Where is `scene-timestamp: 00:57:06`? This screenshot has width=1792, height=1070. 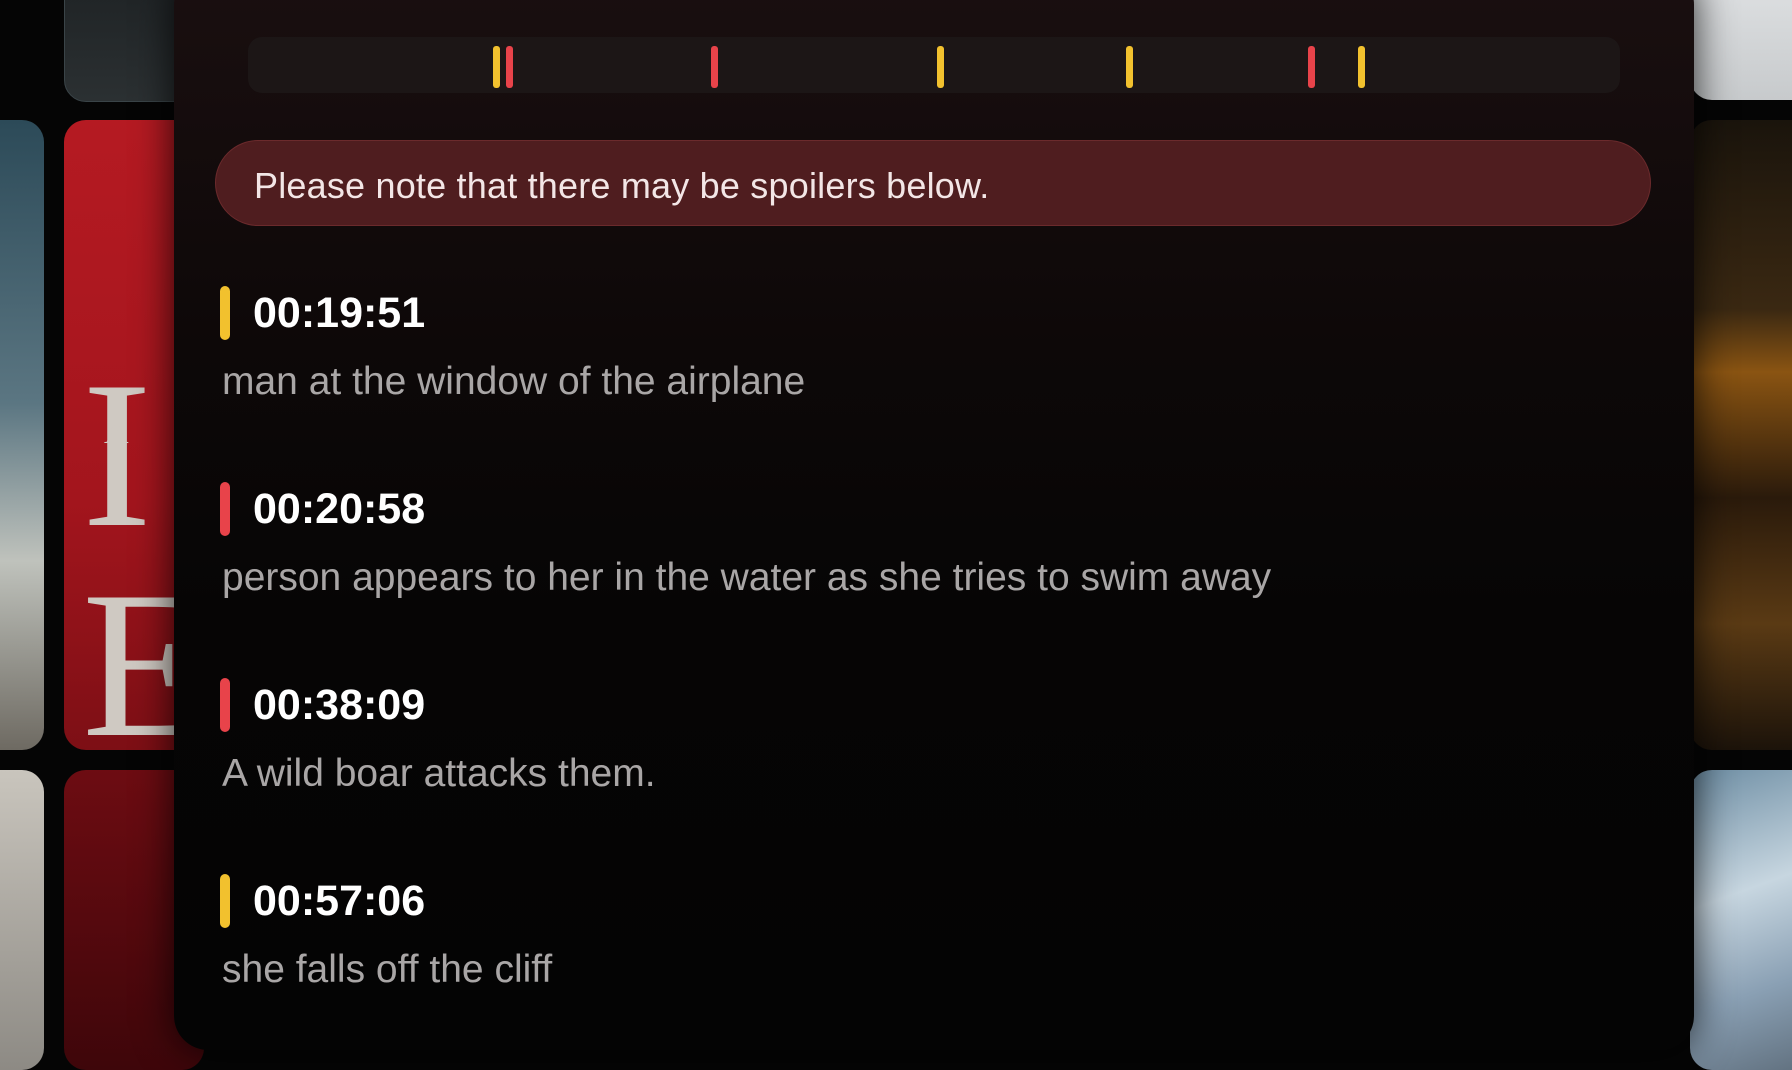 scene-timestamp: 00:57:06 is located at coordinates (339, 901).